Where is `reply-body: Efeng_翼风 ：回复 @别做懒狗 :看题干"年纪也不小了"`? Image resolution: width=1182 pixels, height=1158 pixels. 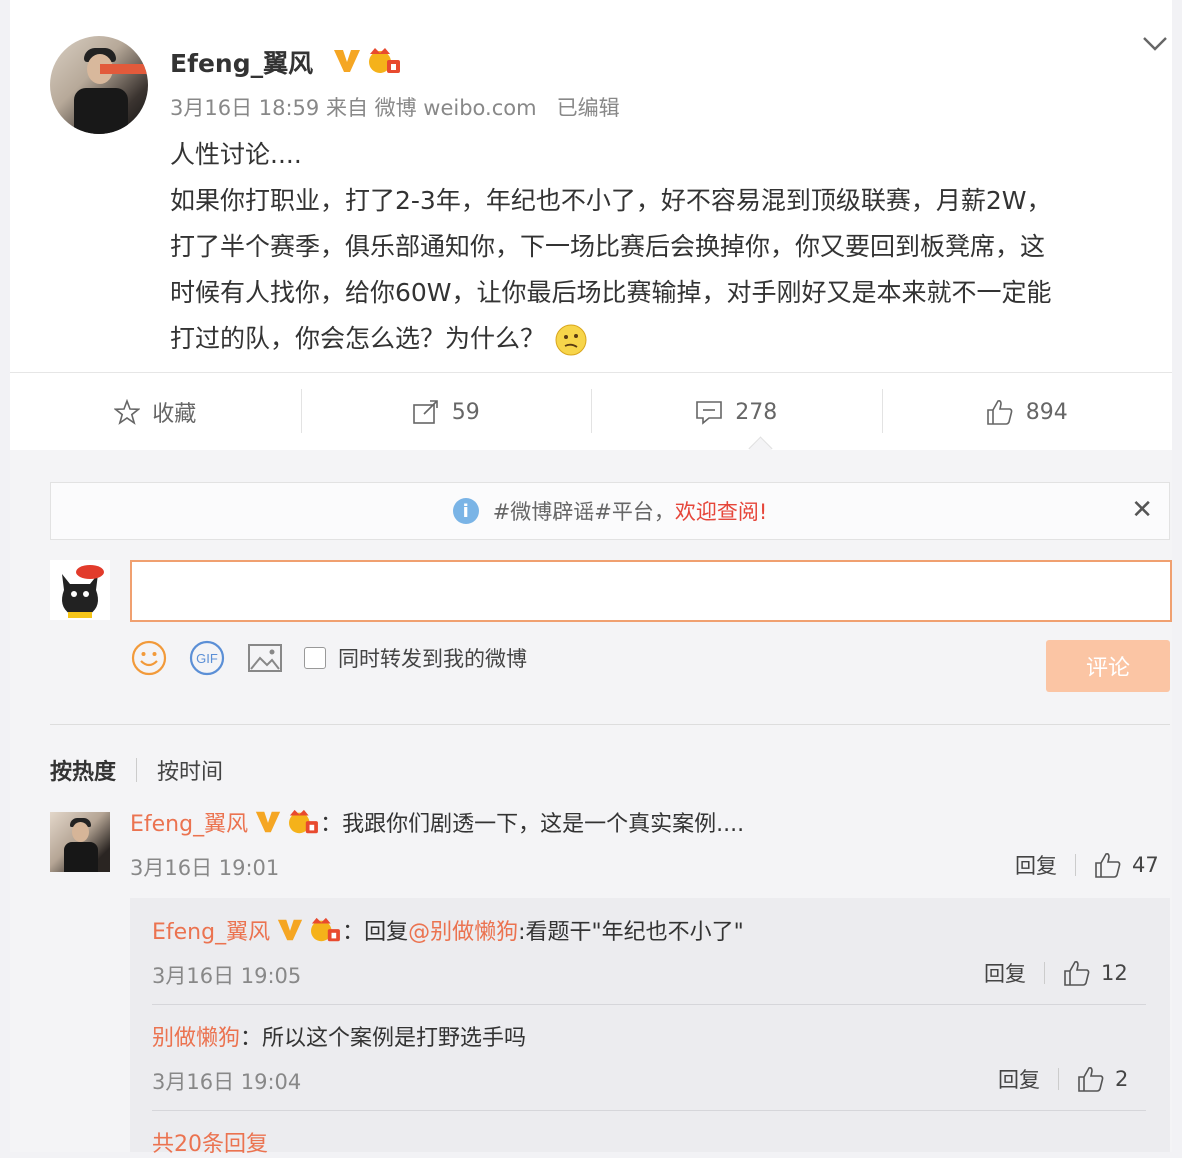
reply-body: Efeng_翼风 ：回复 @别做懒狗 :看题干"年纪也不小了" is located at coordinates (448, 930).